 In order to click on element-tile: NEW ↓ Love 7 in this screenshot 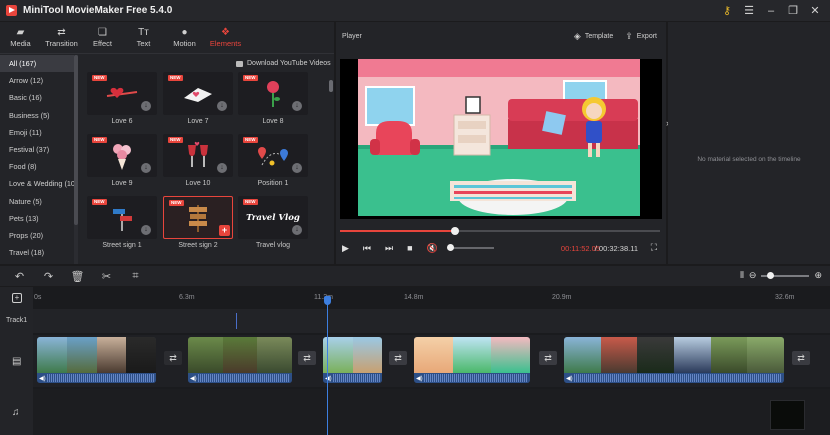, I will do `click(198, 98)`.